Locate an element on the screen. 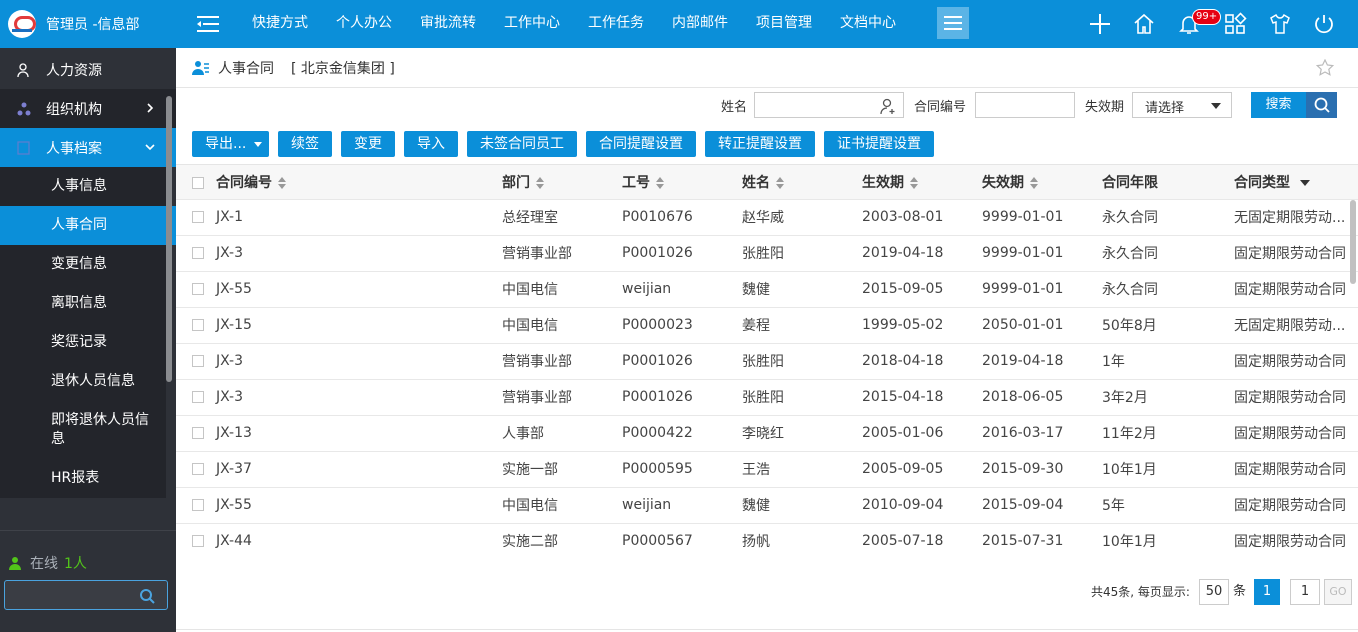  cell-contract-no: JX-13 is located at coordinates (339, 433).